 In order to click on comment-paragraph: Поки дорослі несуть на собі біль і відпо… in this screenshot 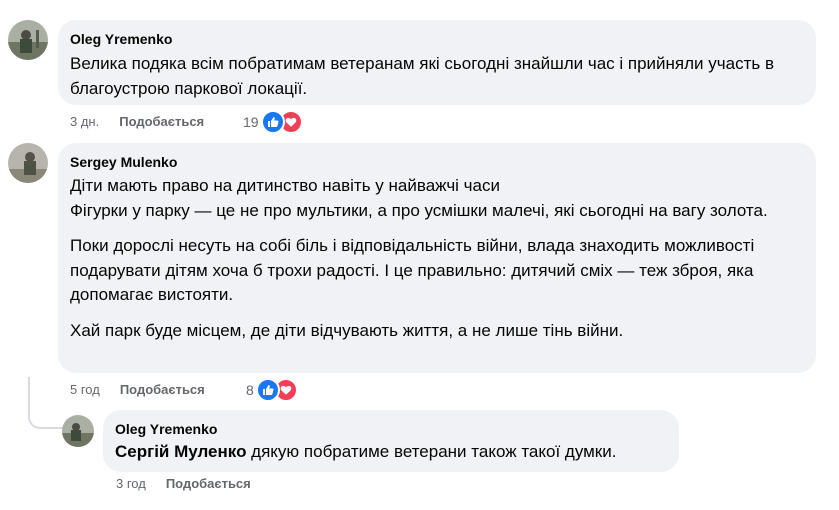, I will do `click(412, 270)`.